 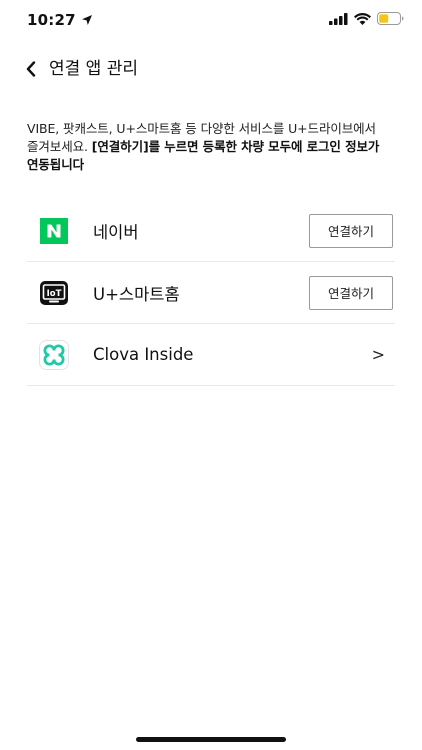 I want to click on battery-icon, so click(x=390, y=18).